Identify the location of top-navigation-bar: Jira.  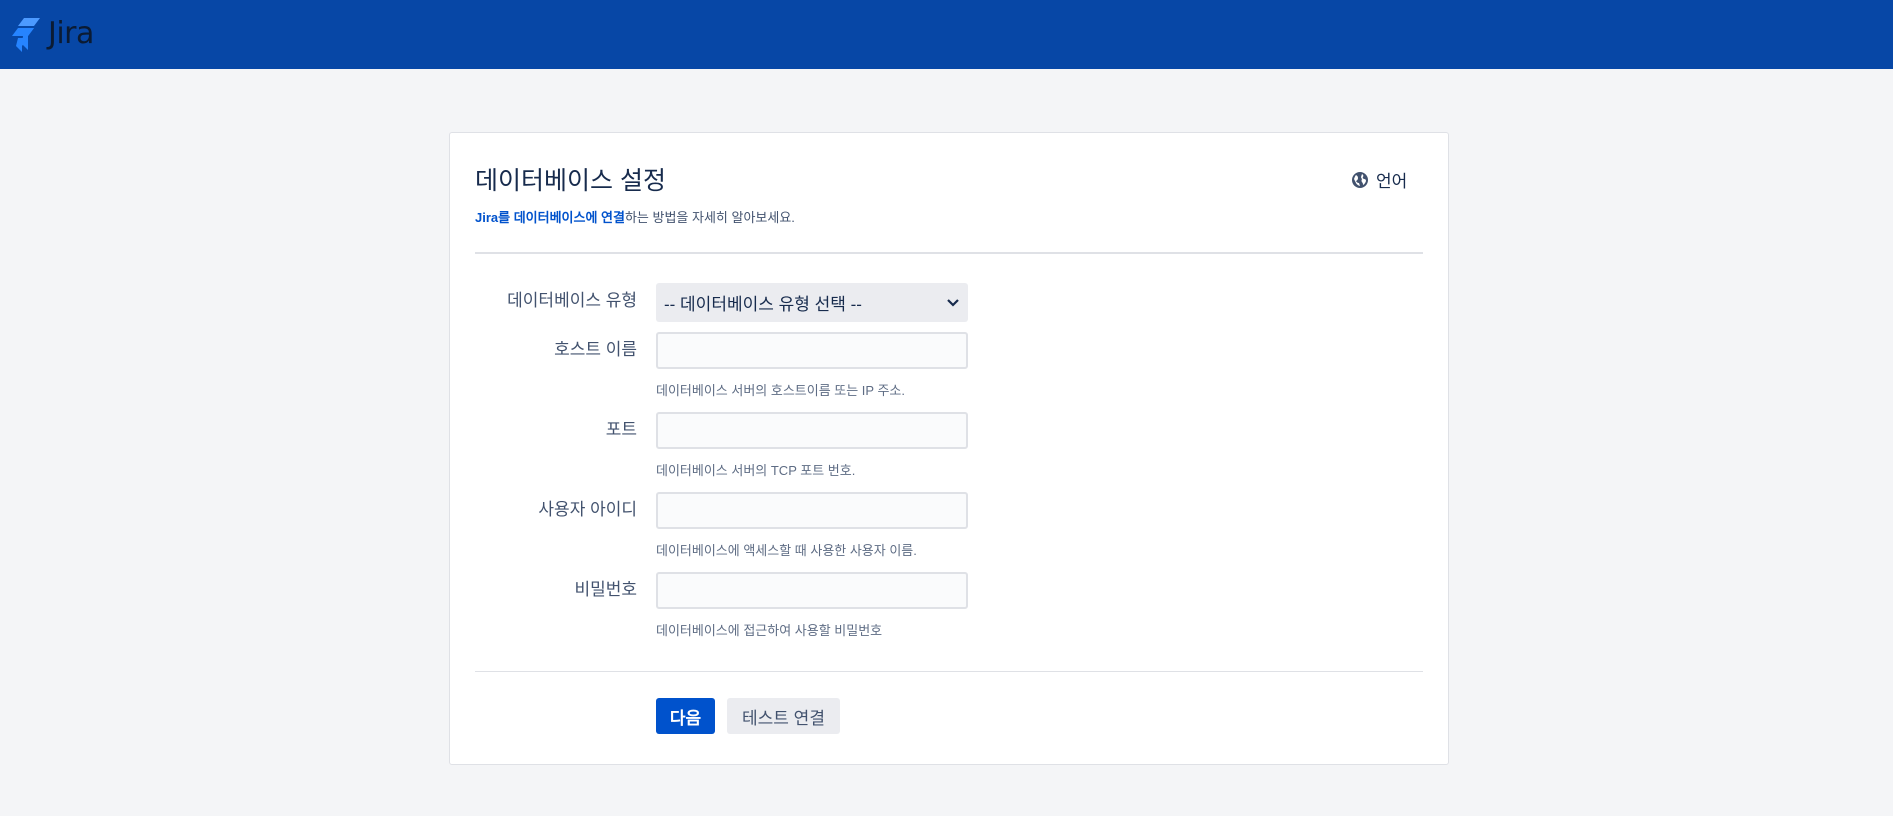
(946, 34).